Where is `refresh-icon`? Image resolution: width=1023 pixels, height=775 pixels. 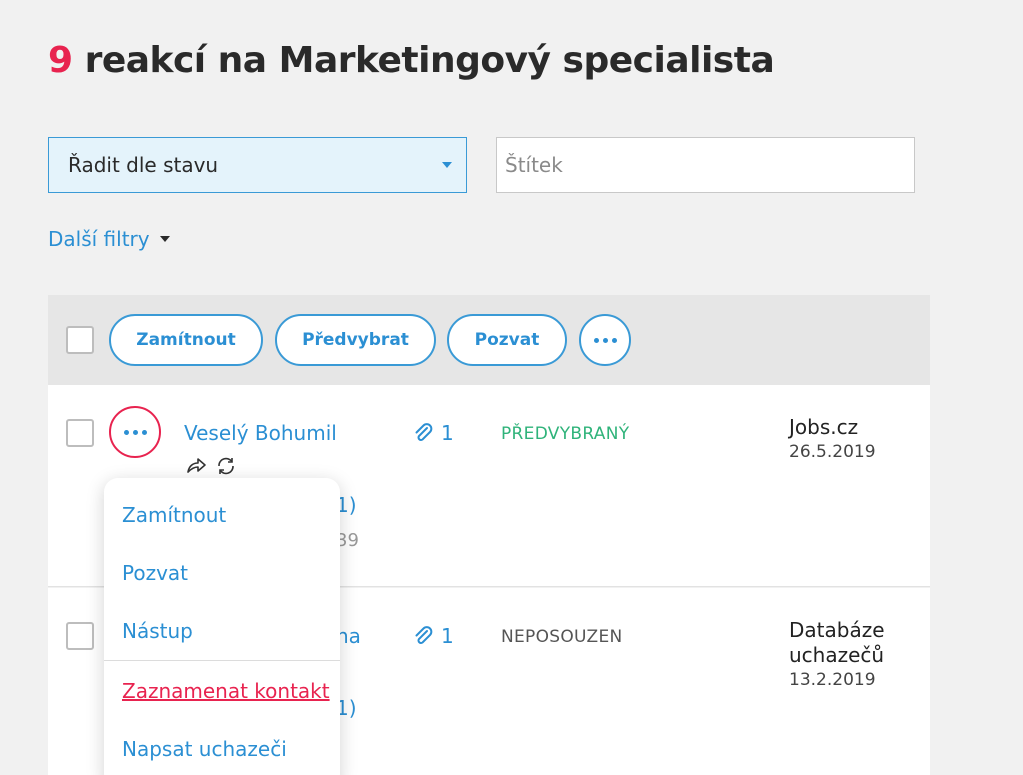 refresh-icon is located at coordinates (226, 466).